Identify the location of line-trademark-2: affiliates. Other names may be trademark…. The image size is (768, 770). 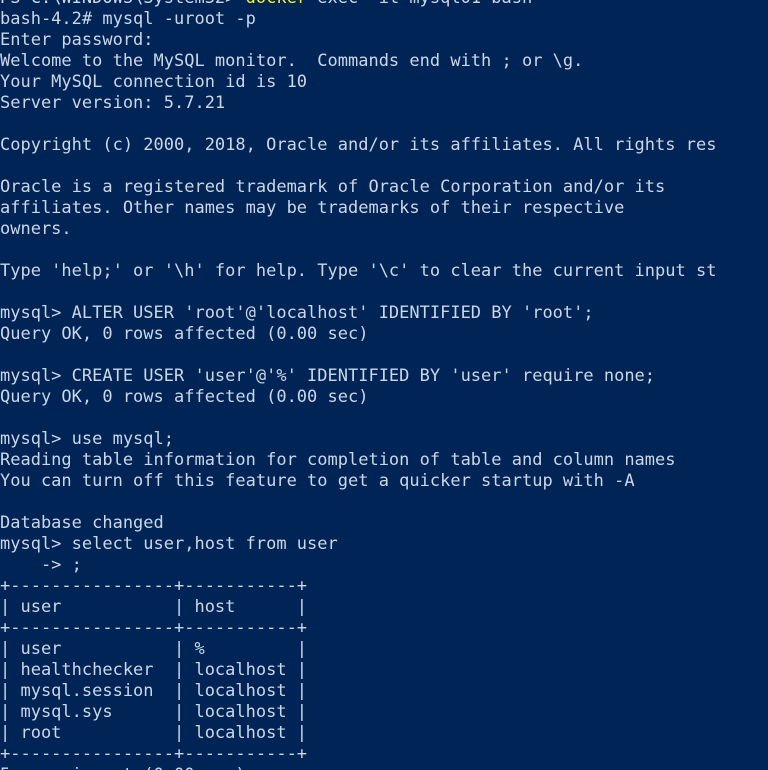
(384, 208).